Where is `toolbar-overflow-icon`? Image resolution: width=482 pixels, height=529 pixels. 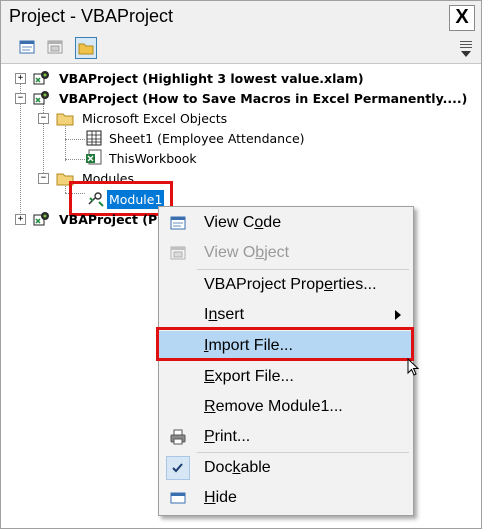 toolbar-overflow-icon is located at coordinates (466, 50).